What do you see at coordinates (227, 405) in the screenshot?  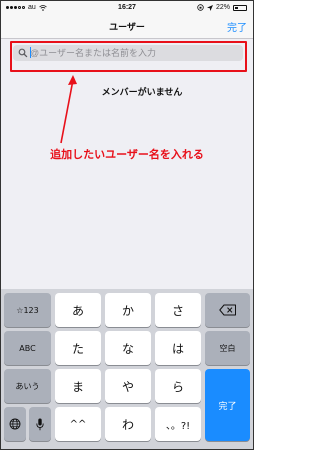 I see `keyboard-done-button: 完了` at bounding box center [227, 405].